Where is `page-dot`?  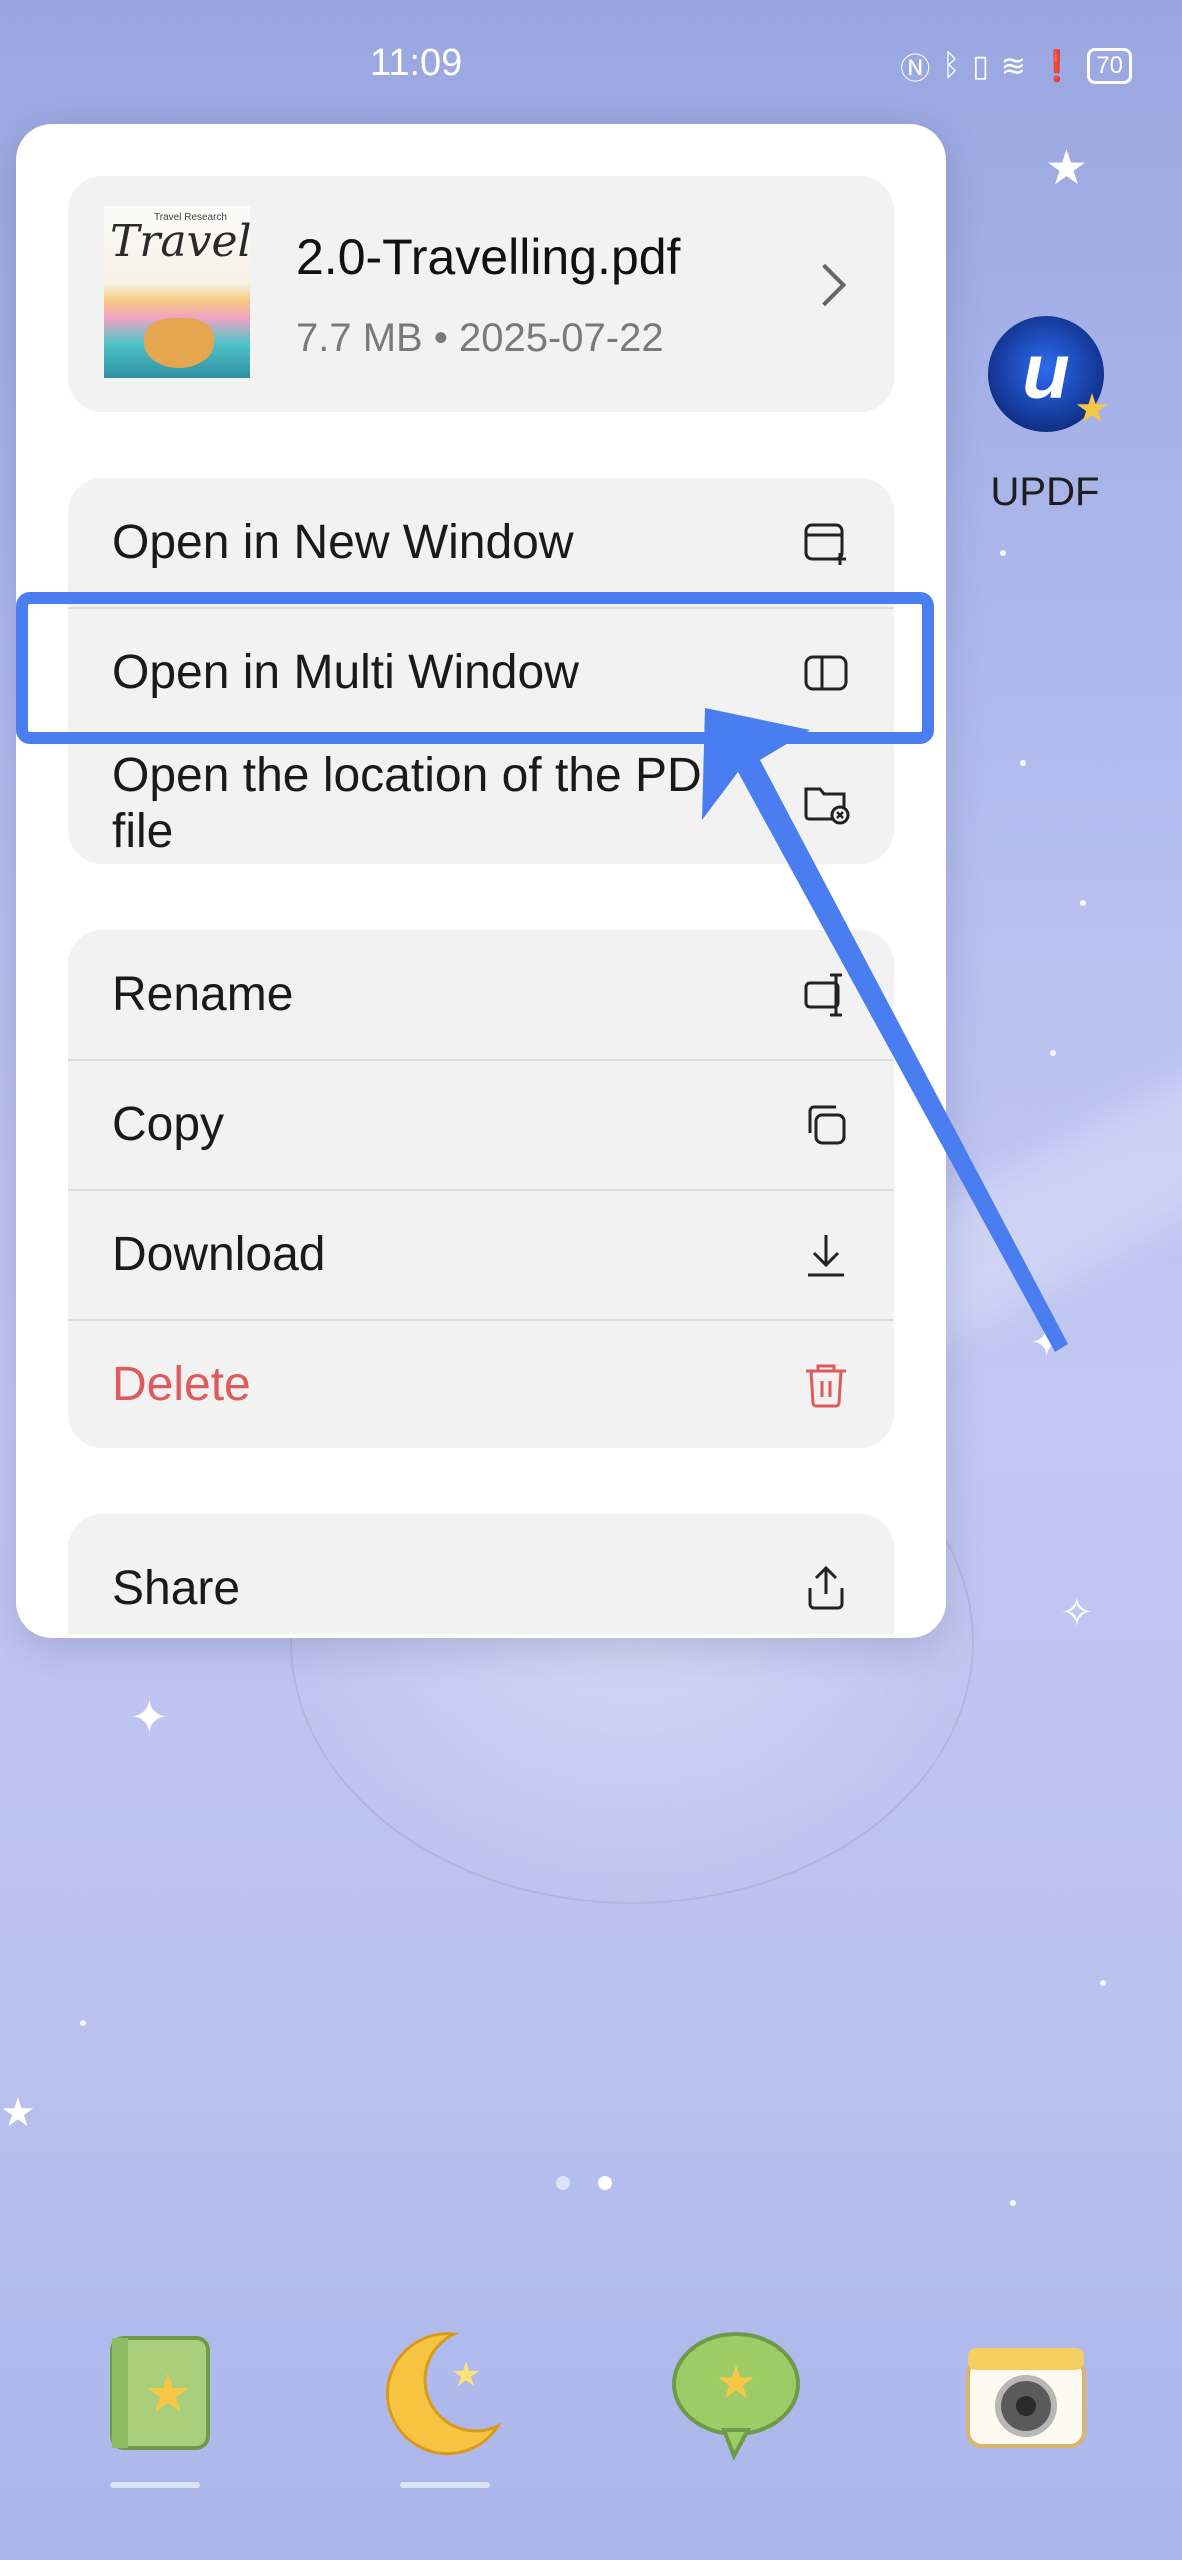
page-dot is located at coordinates (563, 2183).